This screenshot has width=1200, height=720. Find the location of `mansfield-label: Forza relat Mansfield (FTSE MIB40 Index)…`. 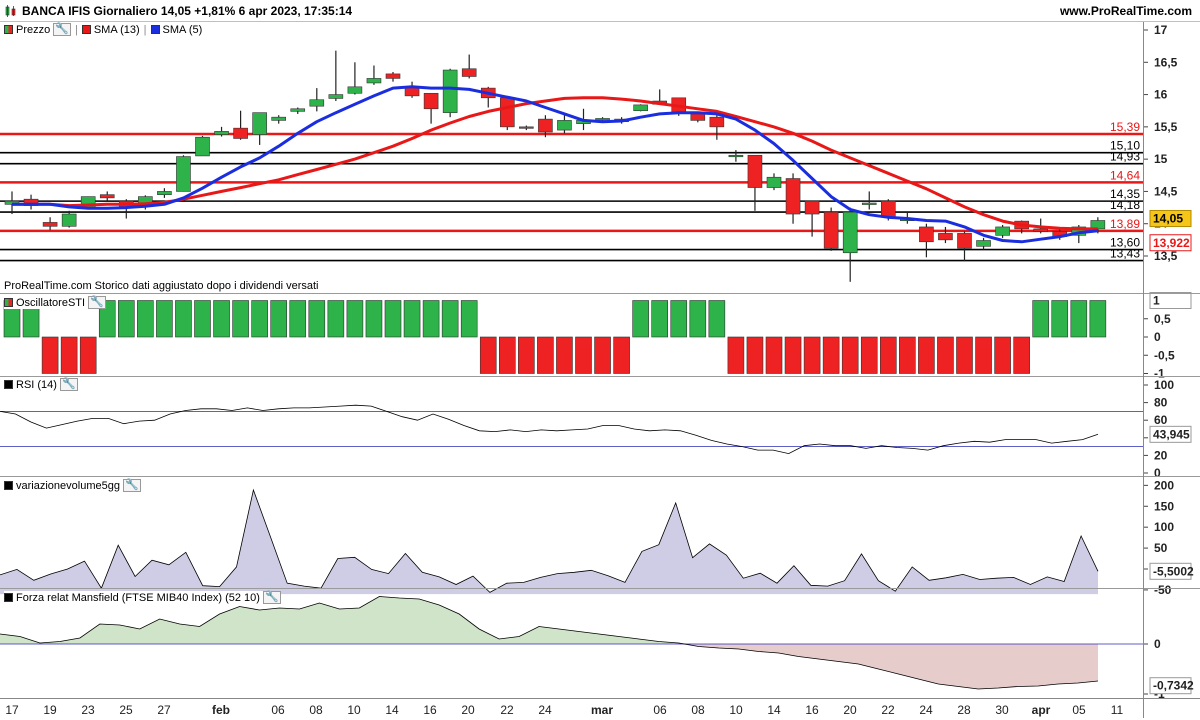

mansfield-label: Forza relat Mansfield (FTSE MIB40 Index)… is located at coordinates (138, 598).